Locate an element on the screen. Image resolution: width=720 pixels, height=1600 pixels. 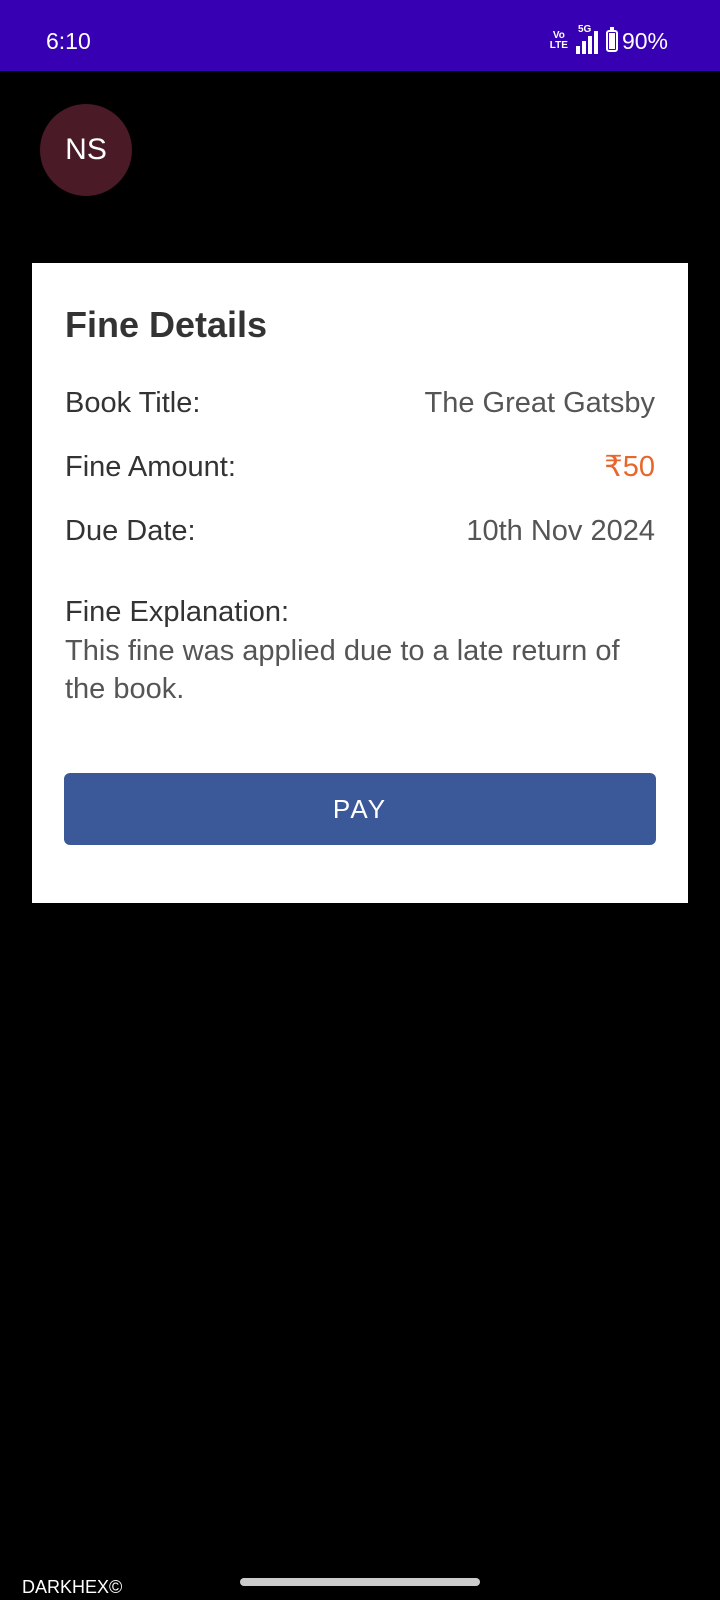
battery-percent: 90% is located at coordinates (644, 41).